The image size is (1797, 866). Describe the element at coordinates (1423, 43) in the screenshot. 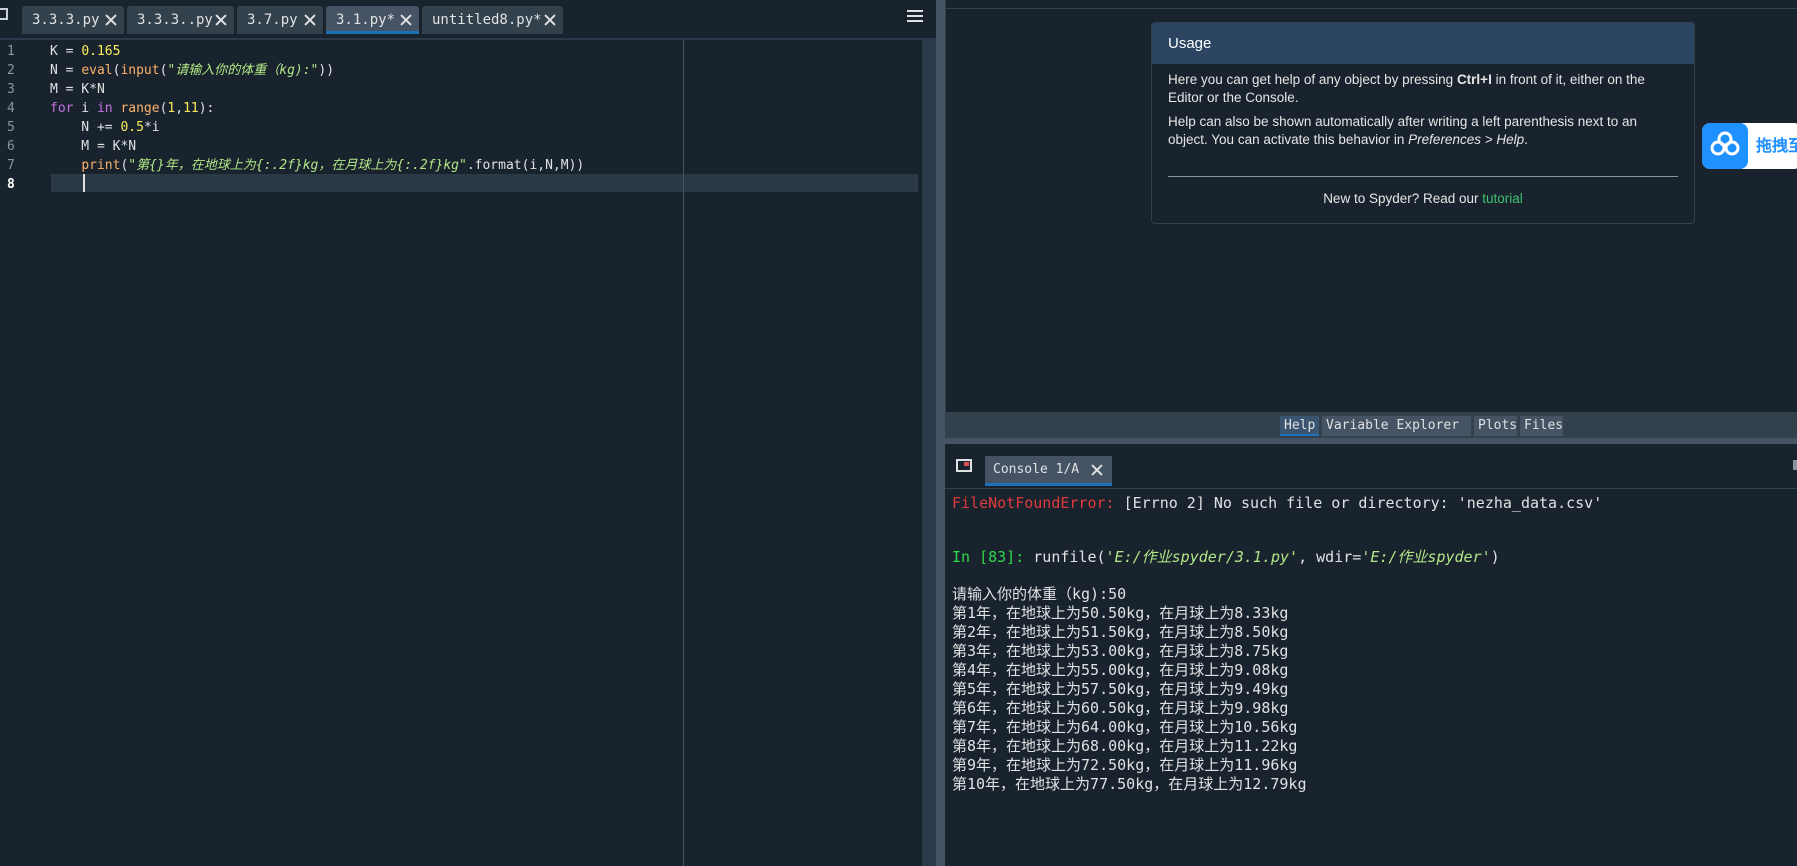

I see `usage-title: Usage` at that location.